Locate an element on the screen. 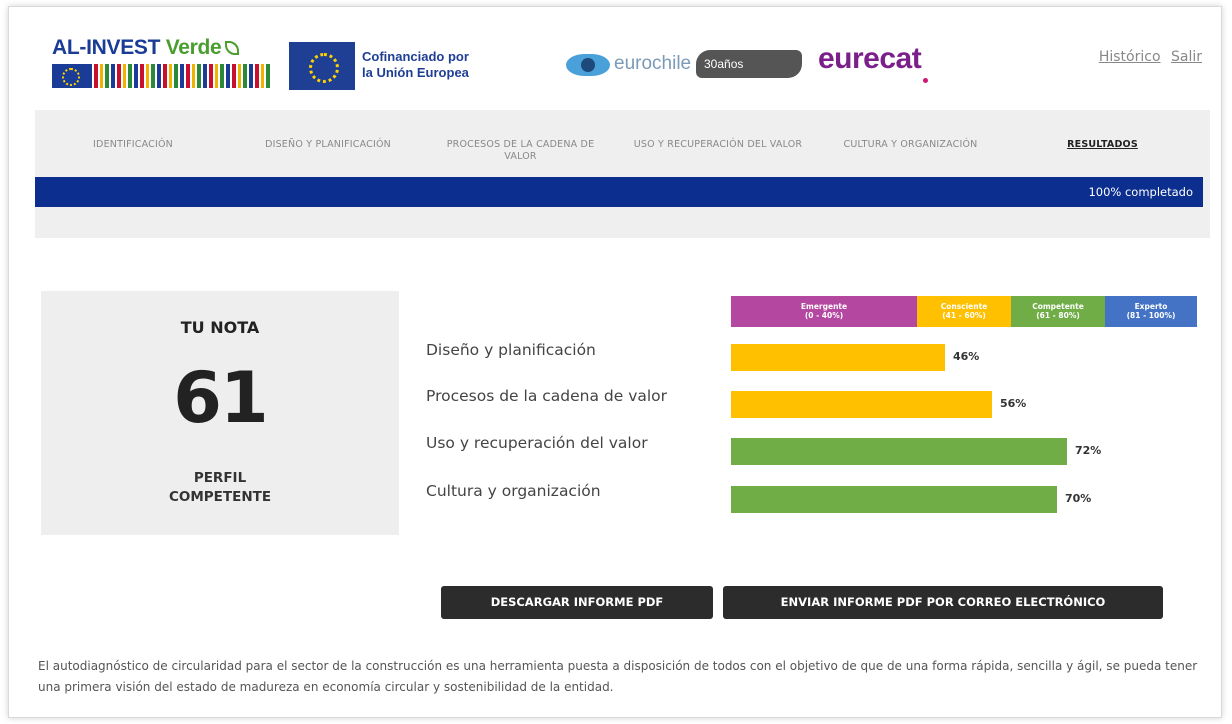 The width and height of the screenshot is (1232, 724). historico-link: Histórico is located at coordinates (1130, 57).